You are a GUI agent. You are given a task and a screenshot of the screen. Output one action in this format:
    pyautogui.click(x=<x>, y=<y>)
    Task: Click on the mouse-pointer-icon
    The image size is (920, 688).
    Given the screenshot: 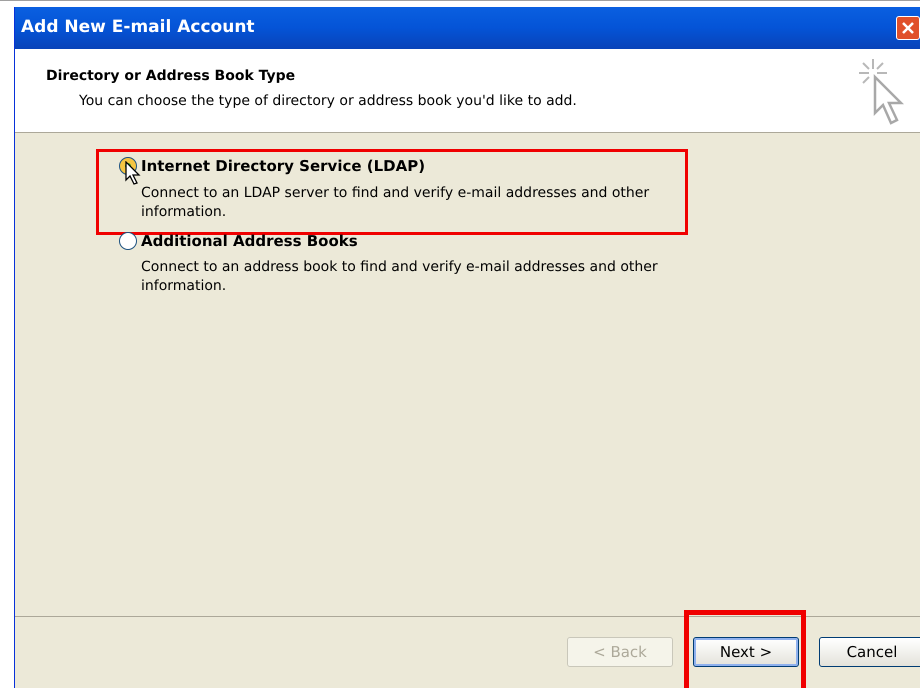 What is the action you would take?
    pyautogui.click(x=133, y=173)
    